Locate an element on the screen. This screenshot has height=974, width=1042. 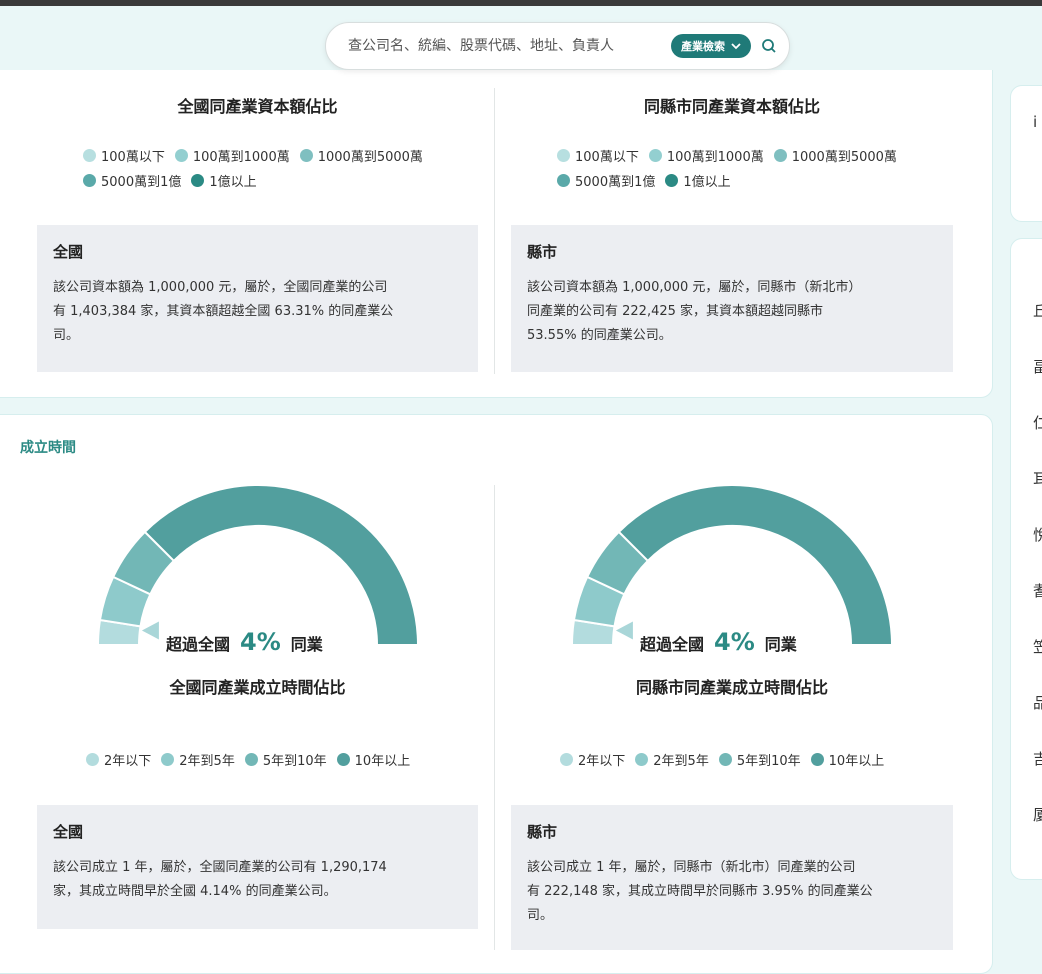
national-founding-gauge is located at coordinates (258, 565).